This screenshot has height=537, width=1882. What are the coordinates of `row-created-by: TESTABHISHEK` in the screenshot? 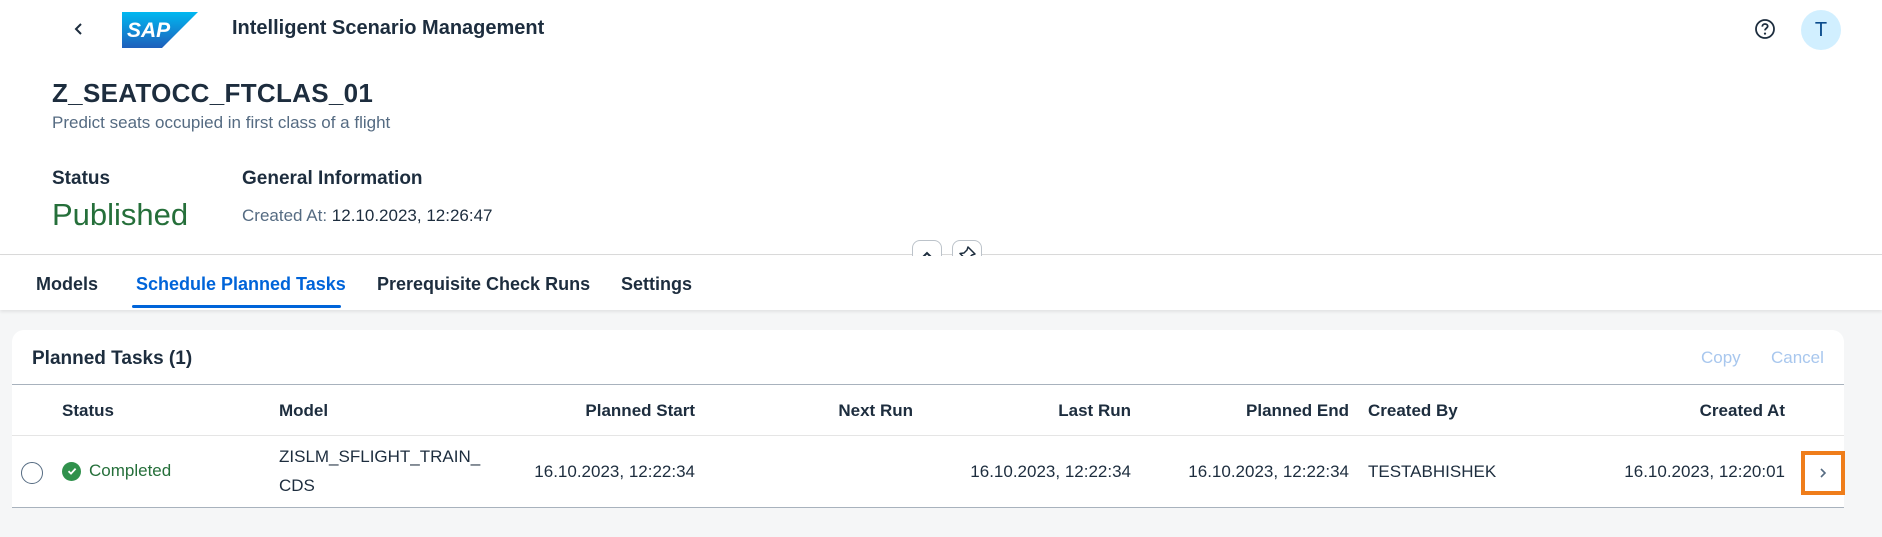 It's located at (1432, 471).